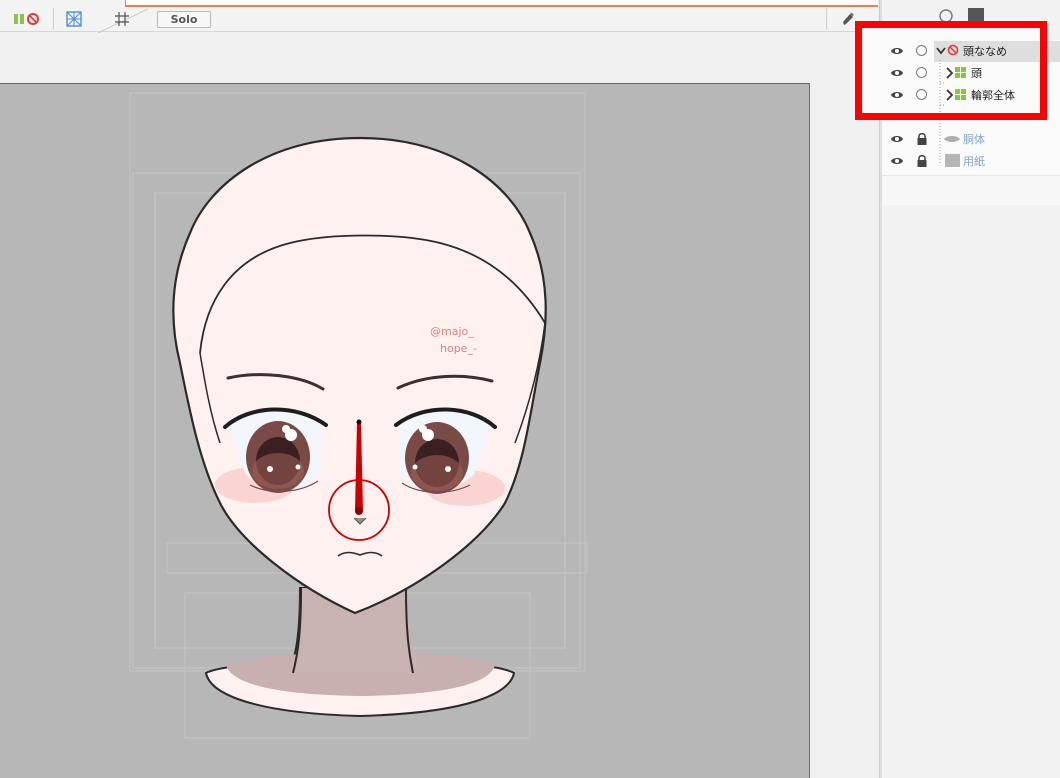  What do you see at coordinates (74, 19) in the screenshot?
I see `mesh-edit-icon` at bounding box center [74, 19].